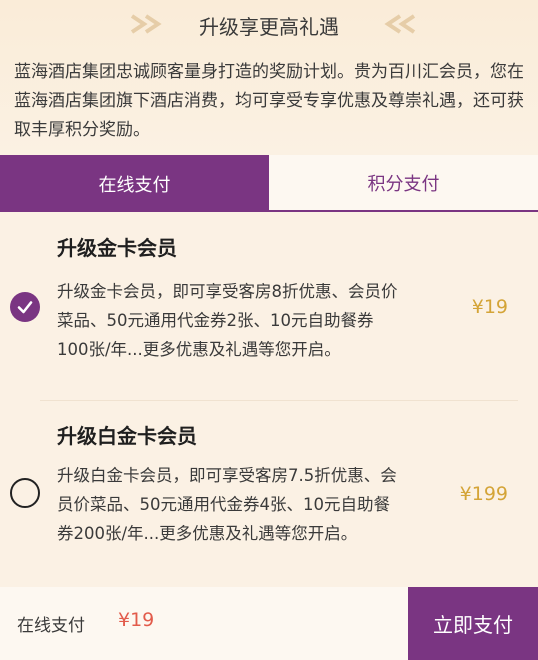  What do you see at coordinates (473, 623) in the screenshot?
I see `pay-now-button: 立即支付` at bounding box center [473, 623].